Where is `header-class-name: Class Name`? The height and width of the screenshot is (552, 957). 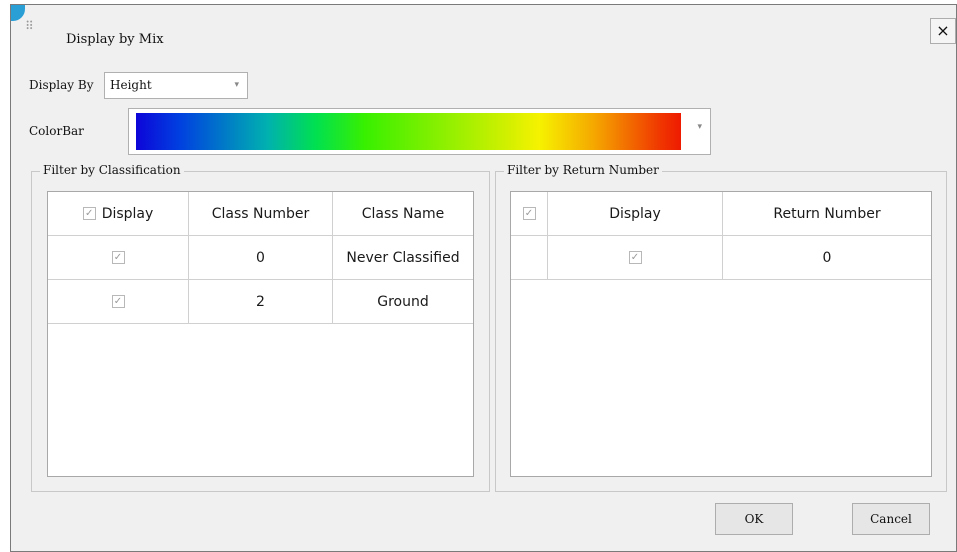
header-class-name: Class Name is located at coordinates (403, 213).